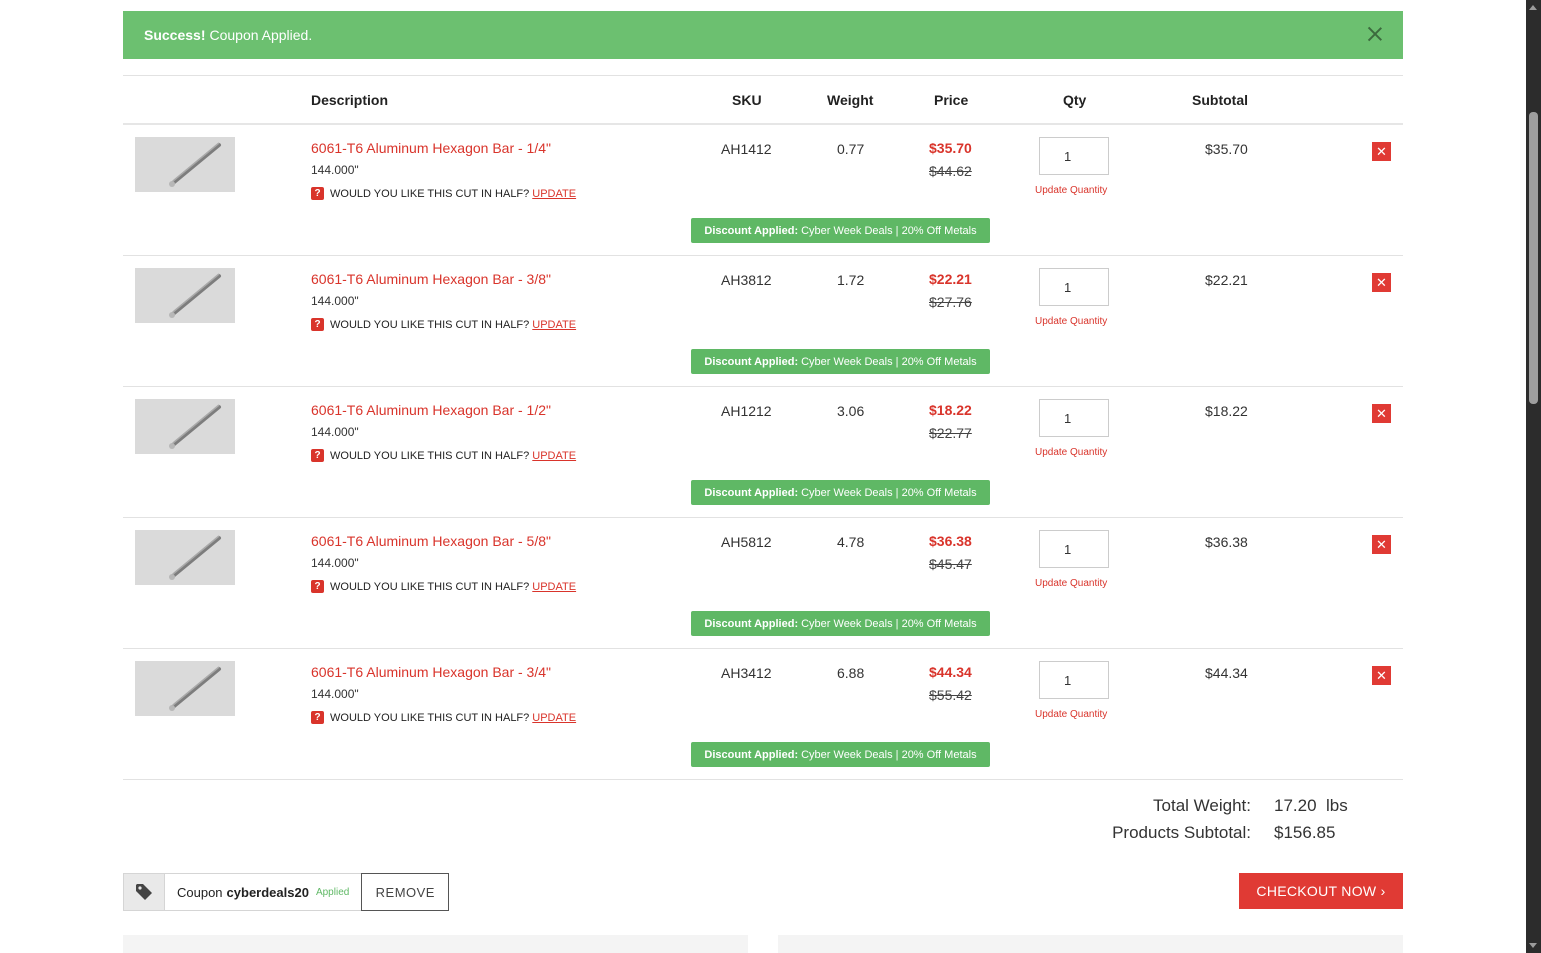 The width and height of the screenshot is (1541, 953). What do you see at coordinates (851, 542) in the screenshot?
I see `product-weight: 4.78` at bounding box center [851, 542].